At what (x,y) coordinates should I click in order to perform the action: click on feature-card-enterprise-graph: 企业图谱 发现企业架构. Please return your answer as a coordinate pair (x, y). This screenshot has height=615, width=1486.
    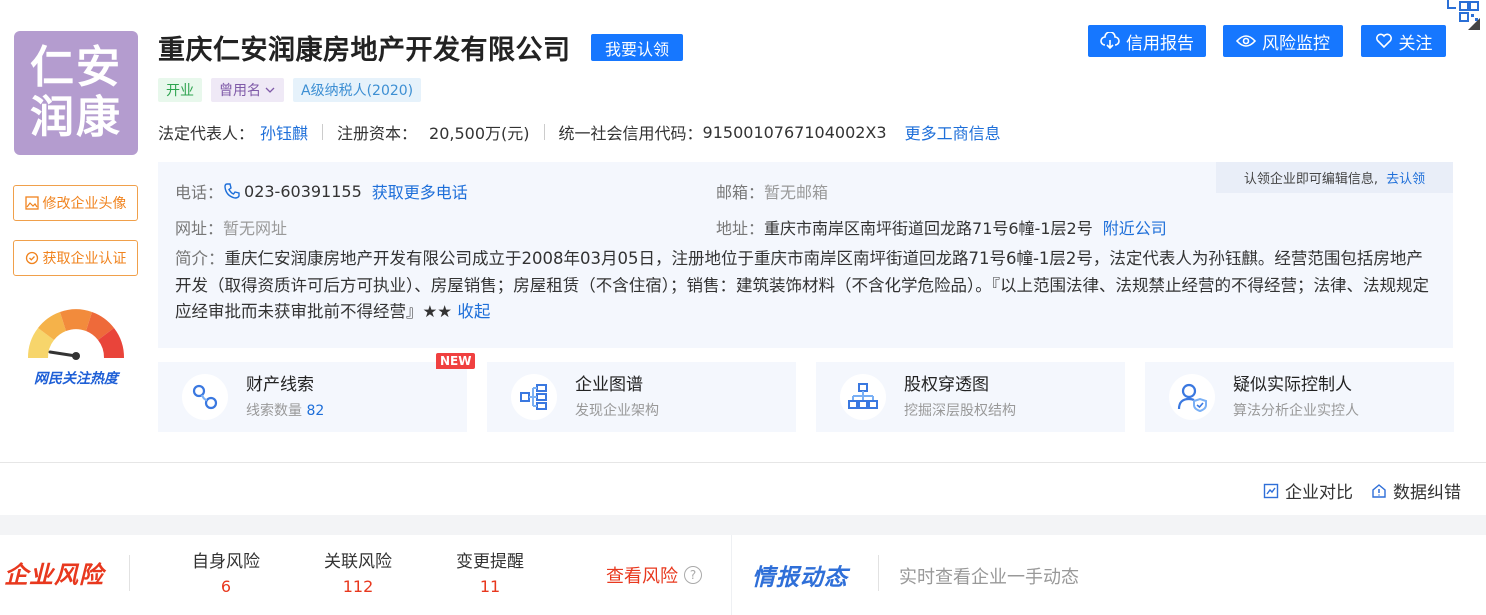
    Looking at the image, I should click on (641, 397).